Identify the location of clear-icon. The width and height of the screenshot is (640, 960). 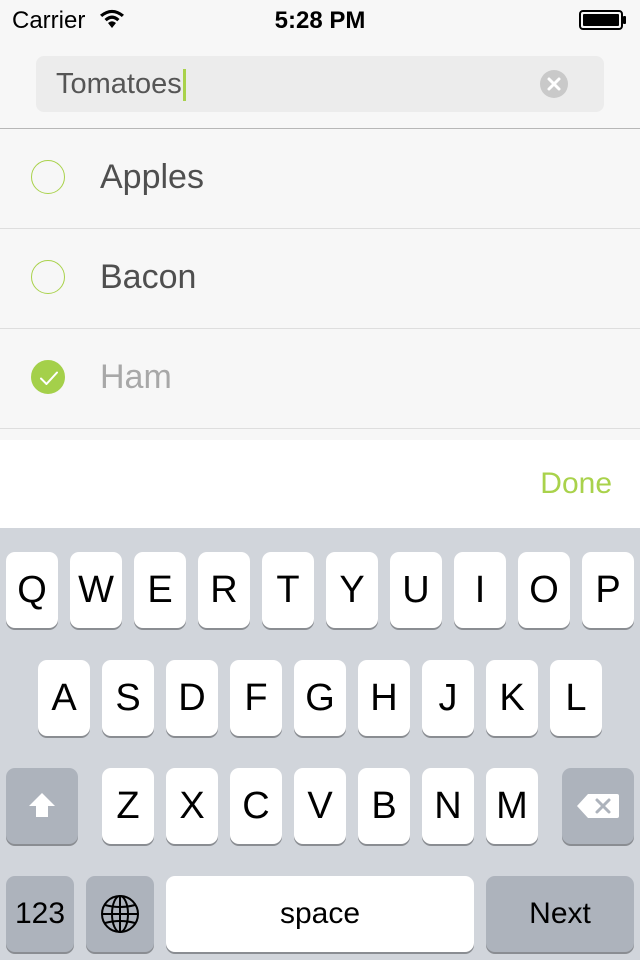
(554, 84).